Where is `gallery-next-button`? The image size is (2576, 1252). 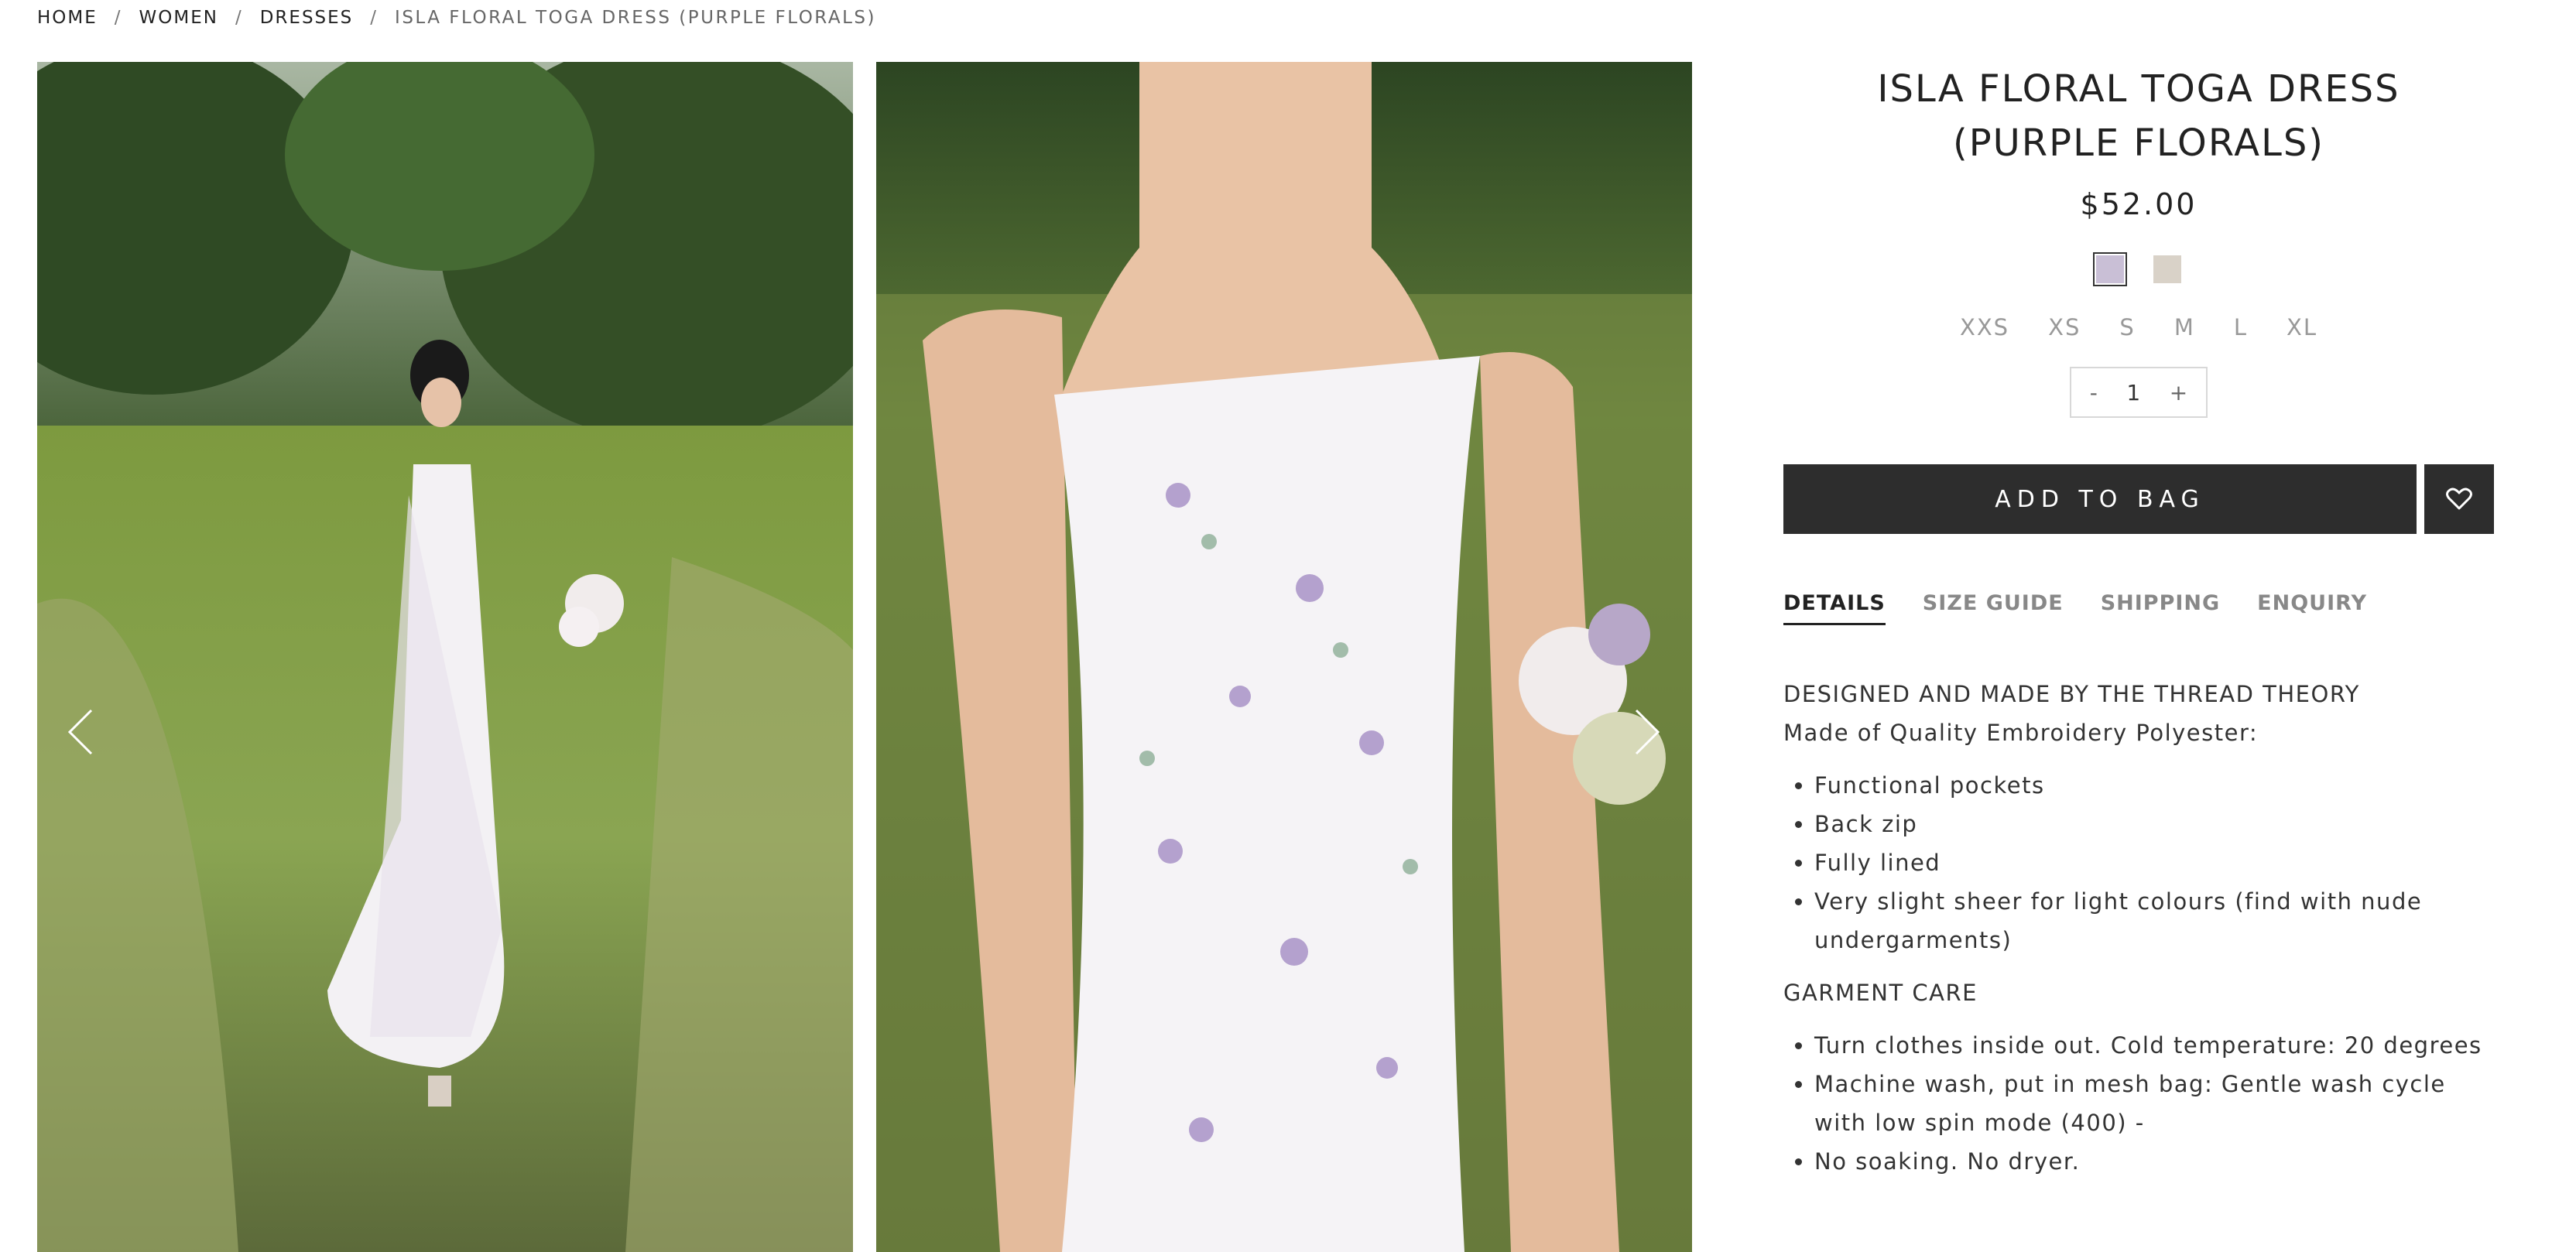
gallery-next-button is located at coordinates (1647, 732).